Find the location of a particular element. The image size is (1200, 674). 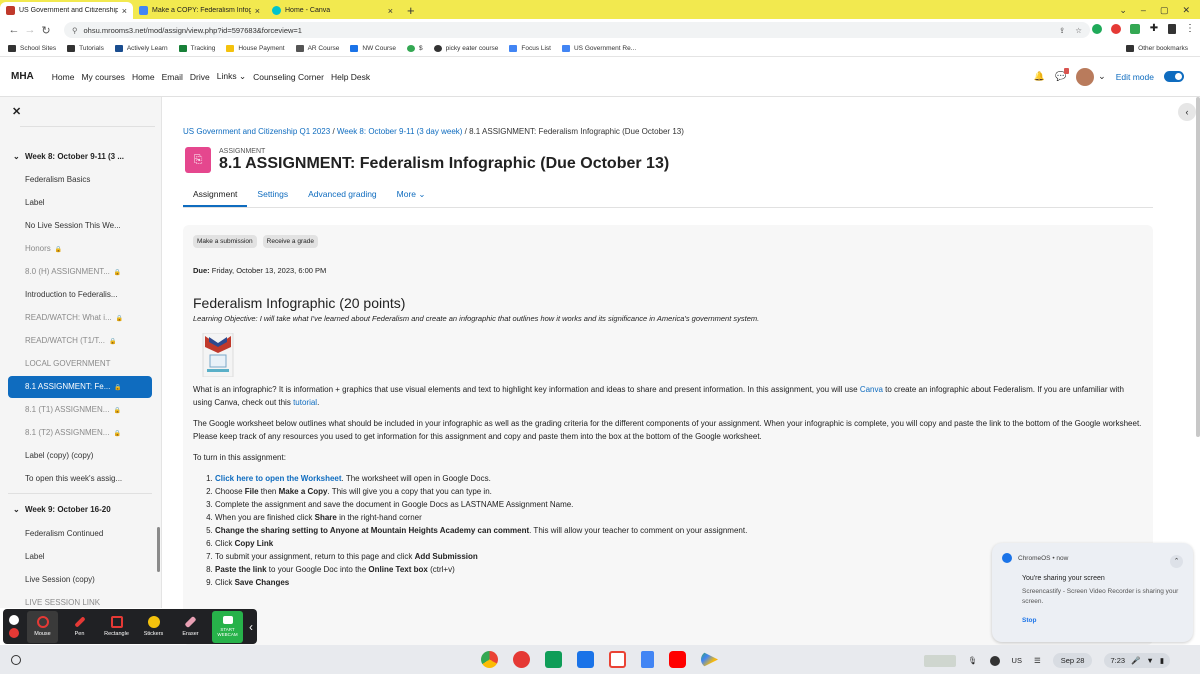

sidebar-item-label-1: Label is located at coordinates (80, 203).